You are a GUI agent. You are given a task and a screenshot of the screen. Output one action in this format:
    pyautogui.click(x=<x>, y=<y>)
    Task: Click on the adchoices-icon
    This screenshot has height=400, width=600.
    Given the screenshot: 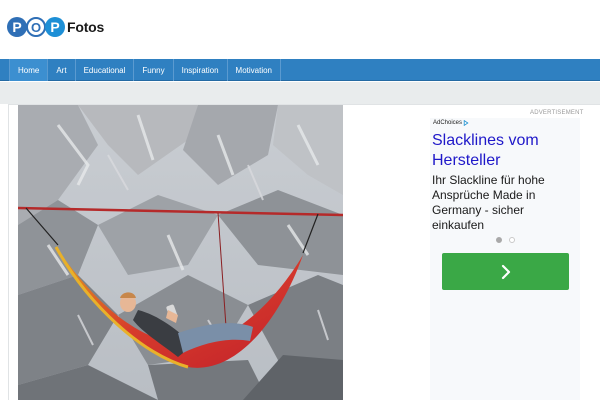 What is the action you would take?
    pyautogui.click(x=466, y=123)
    